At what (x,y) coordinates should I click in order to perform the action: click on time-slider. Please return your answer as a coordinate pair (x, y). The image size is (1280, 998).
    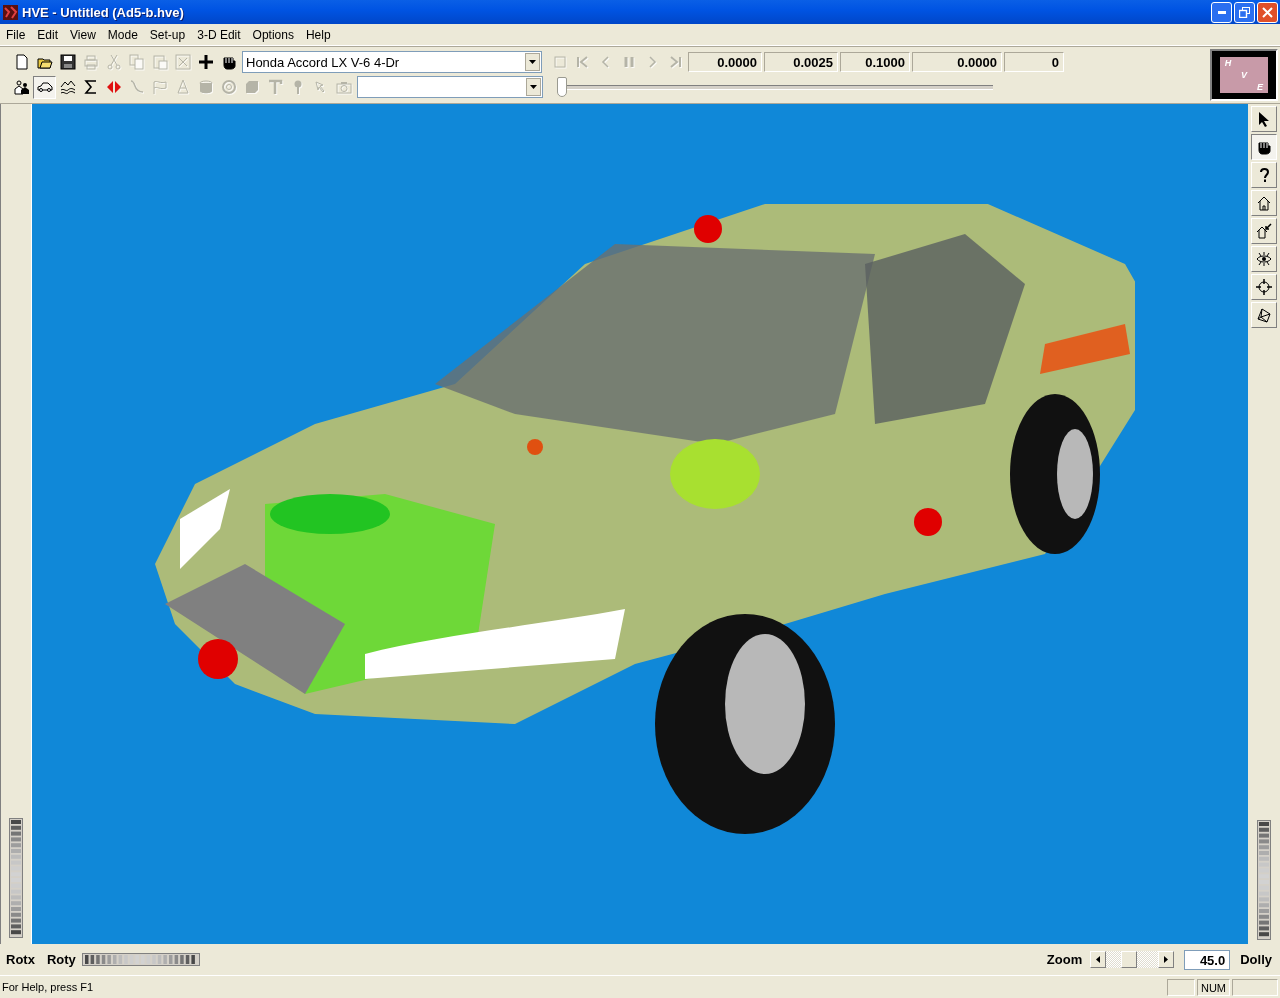
    Looking at the image, I should click on (775, 87).